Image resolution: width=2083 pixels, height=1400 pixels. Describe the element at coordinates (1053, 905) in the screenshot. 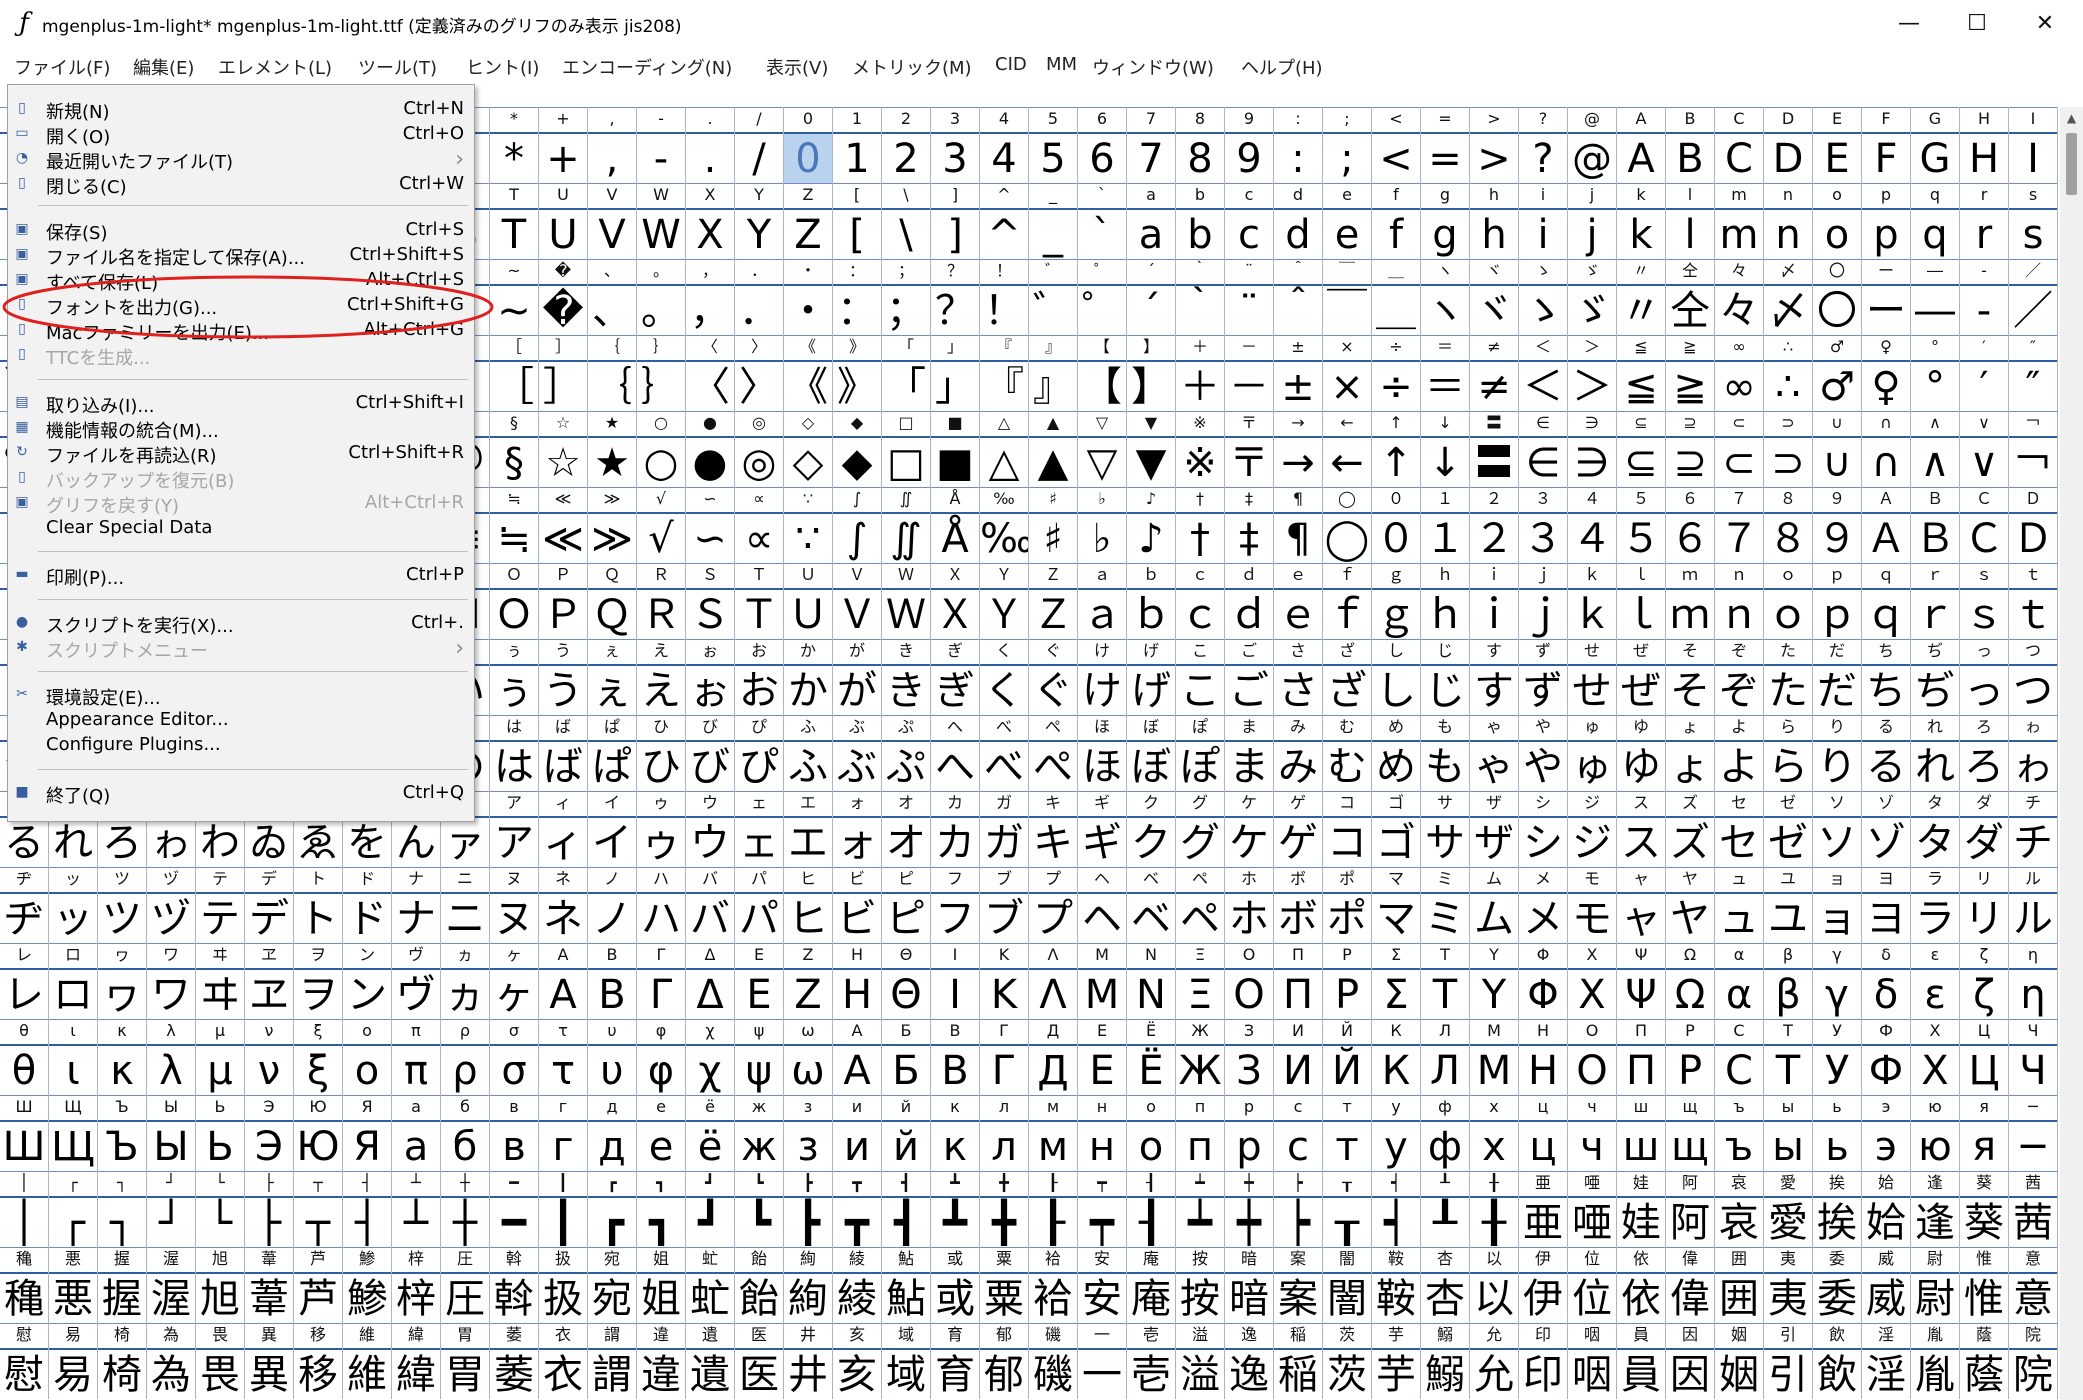

I see `glyph-cell: ププ` at that location.